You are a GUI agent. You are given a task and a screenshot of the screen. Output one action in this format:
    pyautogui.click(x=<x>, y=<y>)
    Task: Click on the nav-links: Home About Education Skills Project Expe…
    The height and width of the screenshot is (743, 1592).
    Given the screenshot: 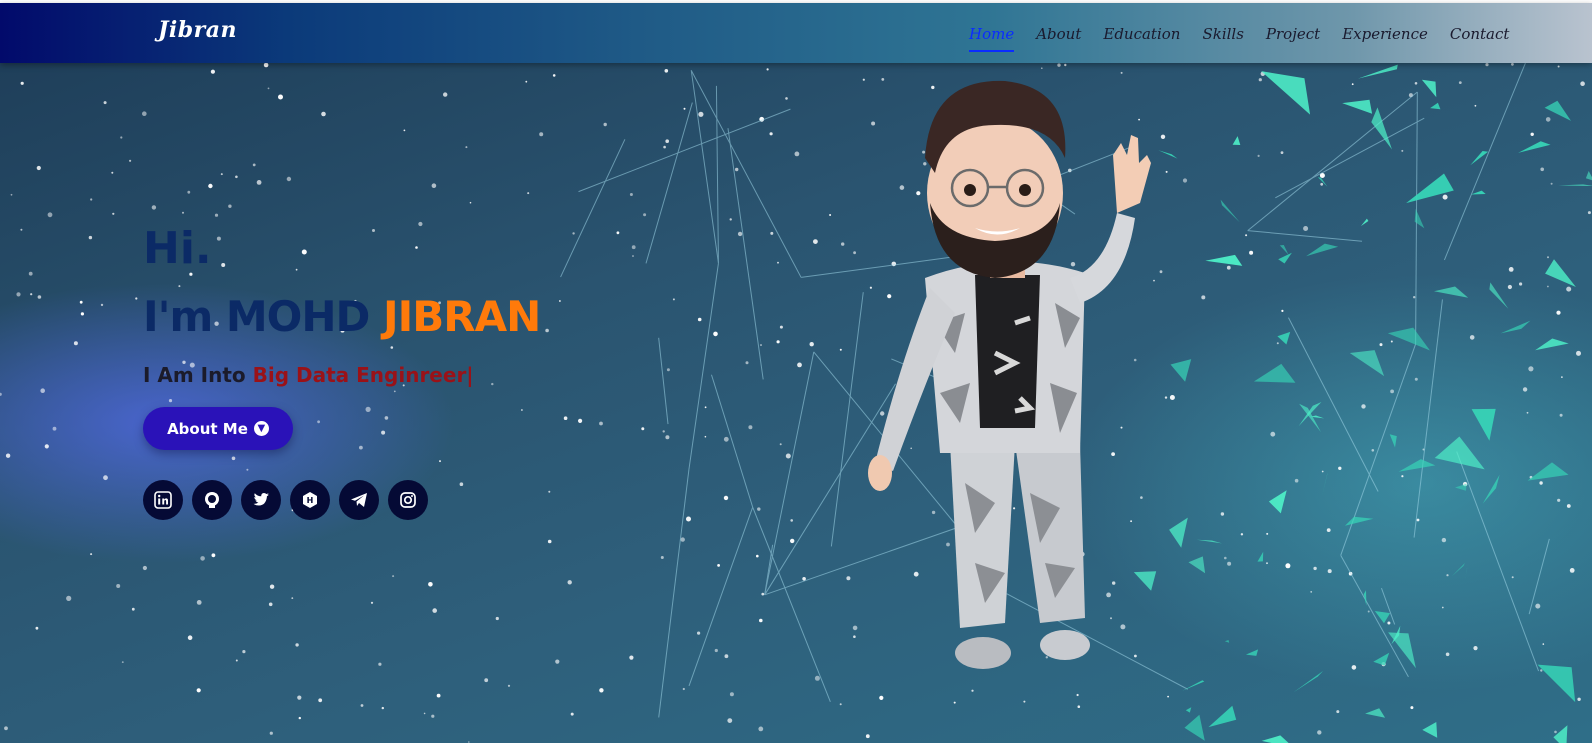 What is the action you would take?
    pyautogui.click(x=1250, y=38)
    